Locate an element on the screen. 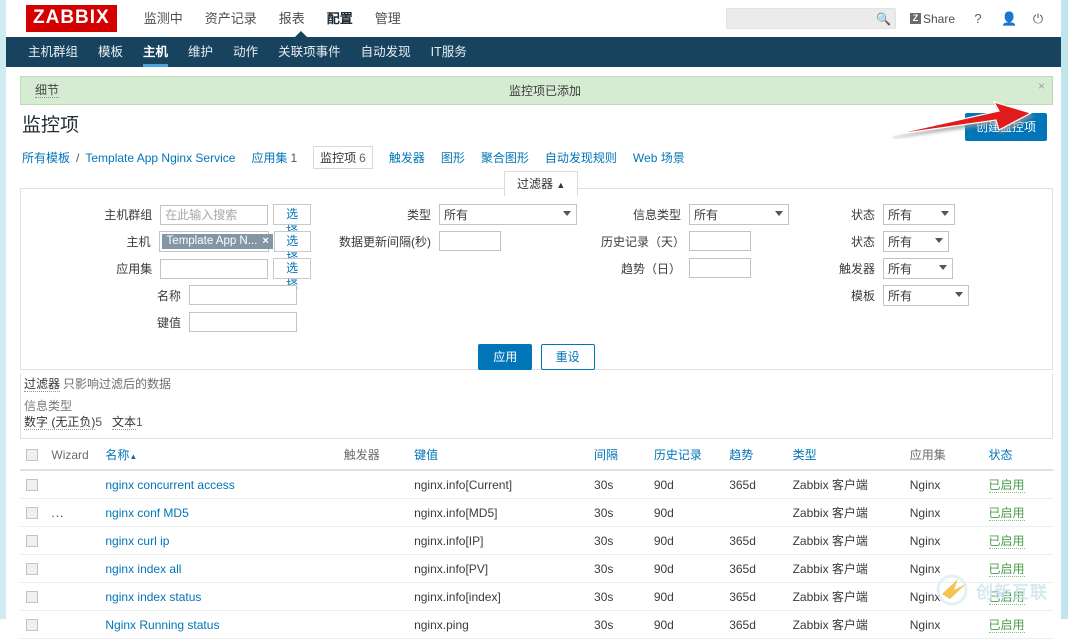  subnav-item-host-groups: 主机群组 is located at coordinates (53, 52).